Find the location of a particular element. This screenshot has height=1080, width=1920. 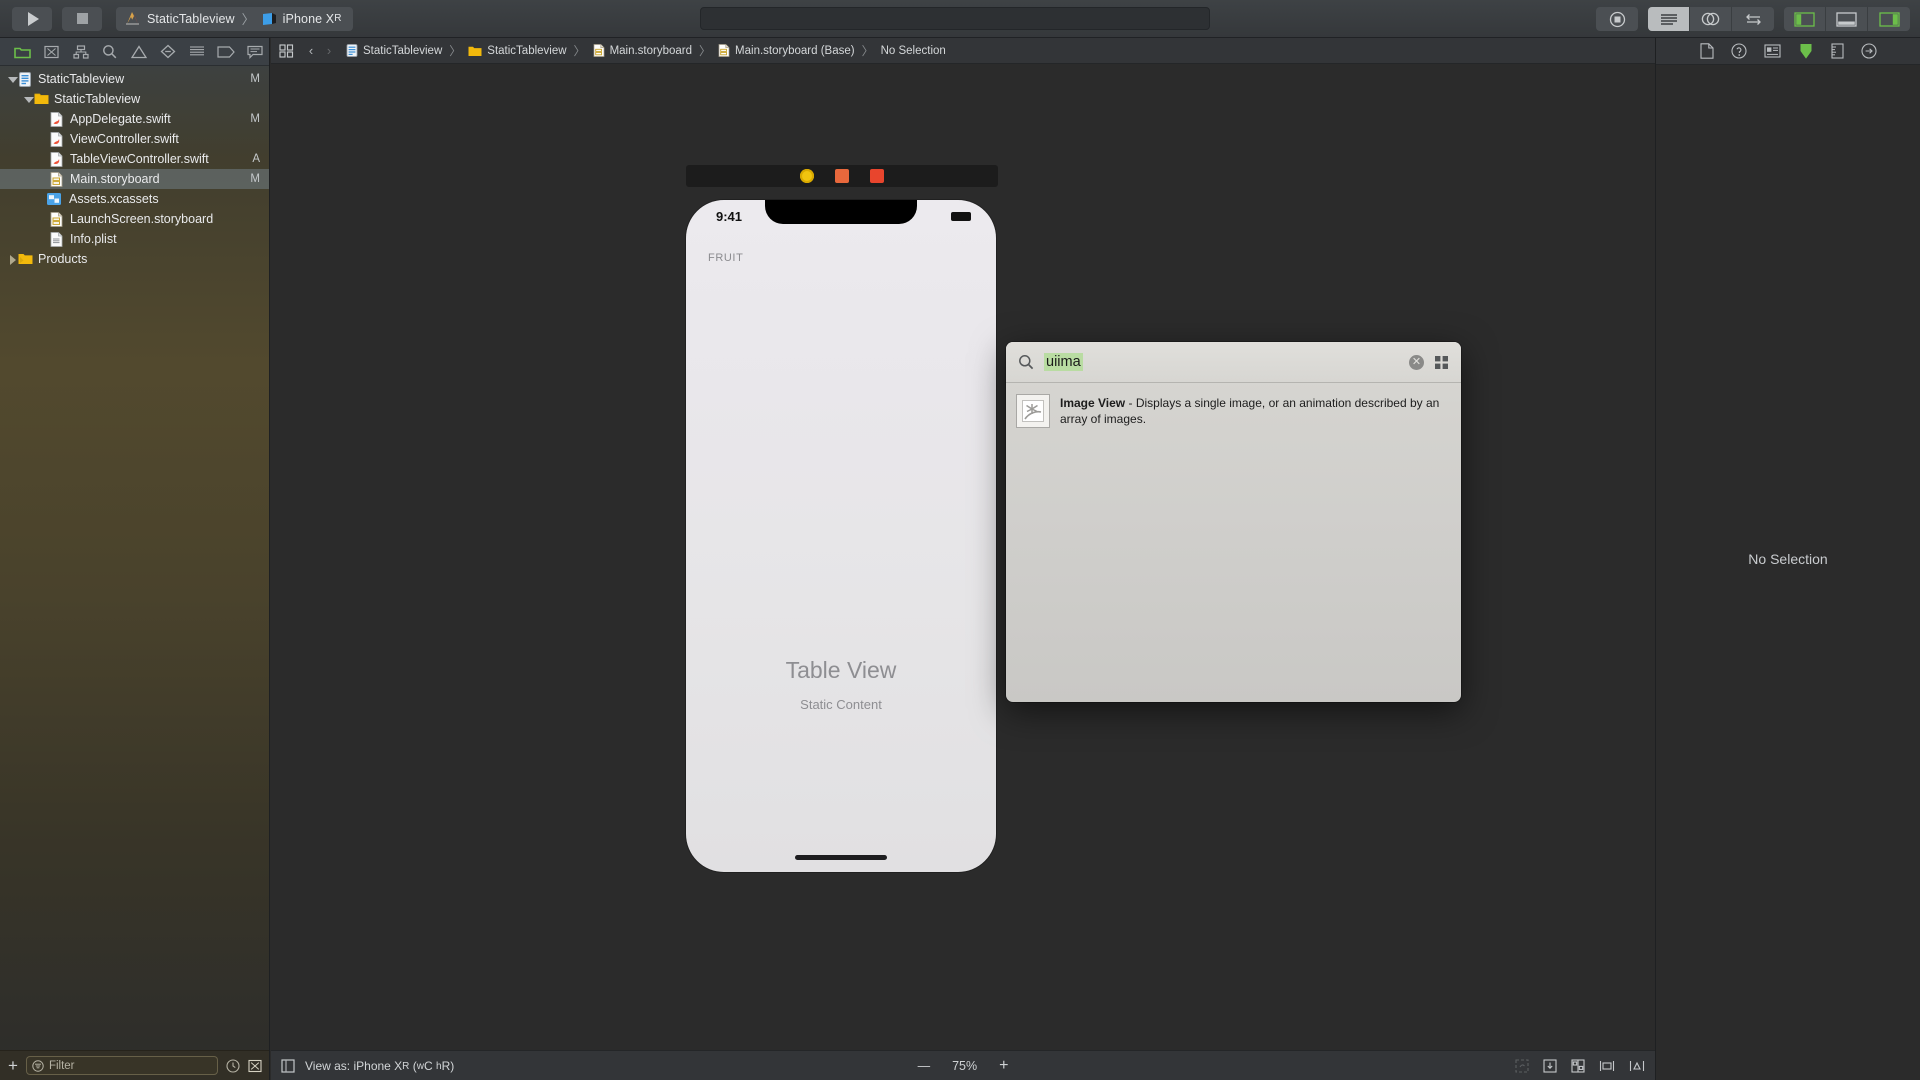

library-search-input: uiima is located at coordinates (1221, 362).